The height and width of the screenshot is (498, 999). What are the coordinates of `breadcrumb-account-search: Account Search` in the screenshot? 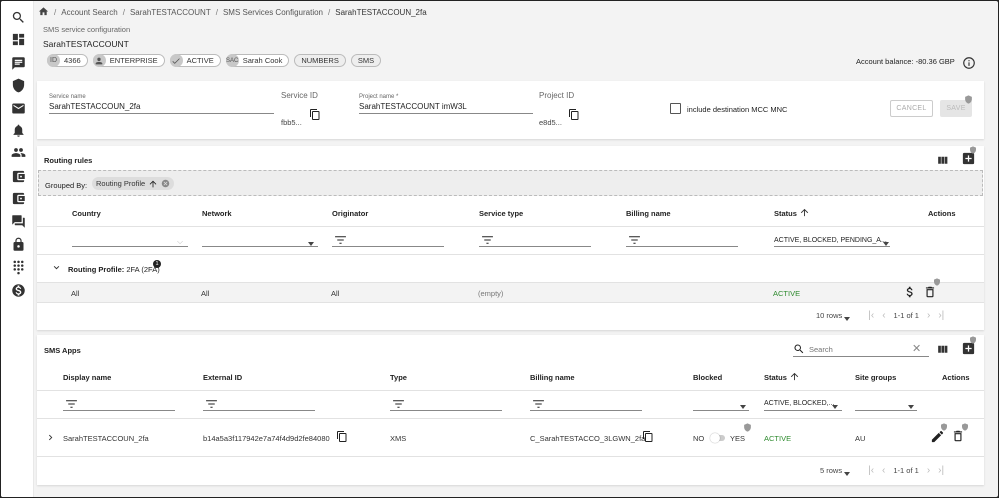 It's located at (89, 12).